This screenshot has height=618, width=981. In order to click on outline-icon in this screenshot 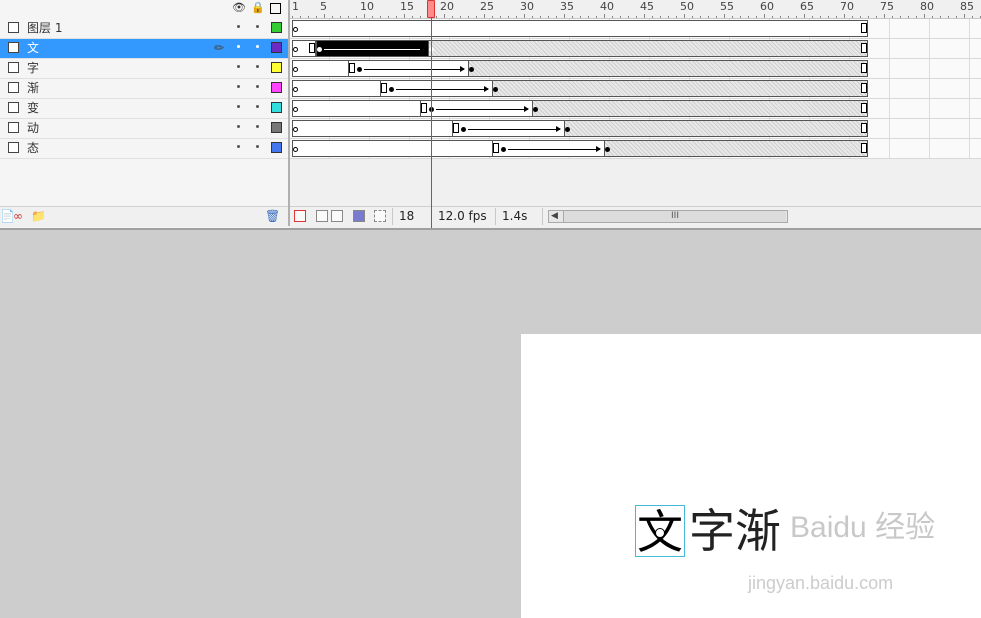, I will do `click(275, 8)`.